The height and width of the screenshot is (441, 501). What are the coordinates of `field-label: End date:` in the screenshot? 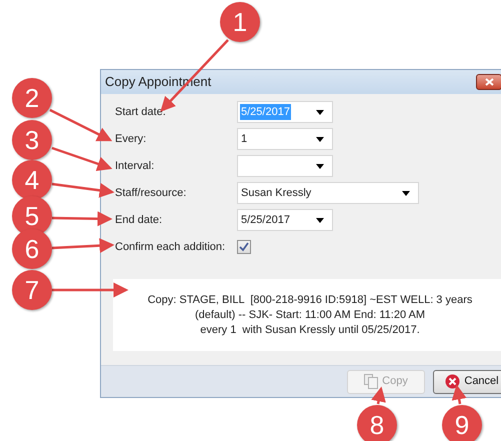 It's located at (139, 220).